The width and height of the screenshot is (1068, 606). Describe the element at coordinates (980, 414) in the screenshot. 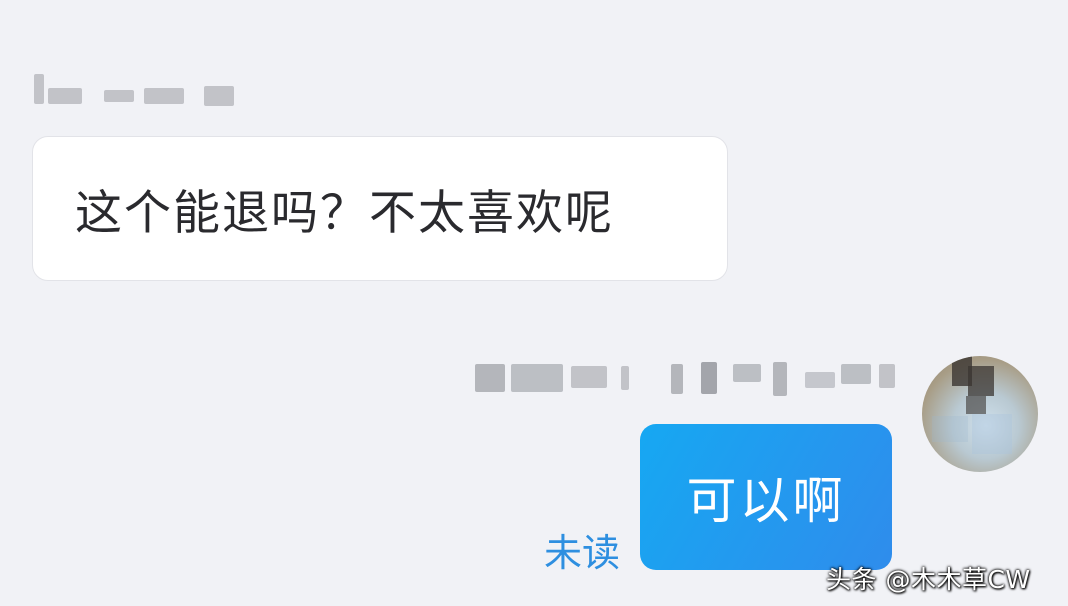

I see `user-avatar-icon` at that location.